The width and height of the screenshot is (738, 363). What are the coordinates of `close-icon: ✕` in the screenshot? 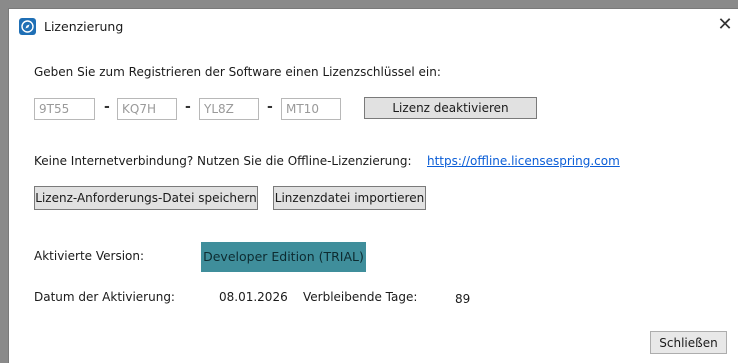 It's located at (725, 25).